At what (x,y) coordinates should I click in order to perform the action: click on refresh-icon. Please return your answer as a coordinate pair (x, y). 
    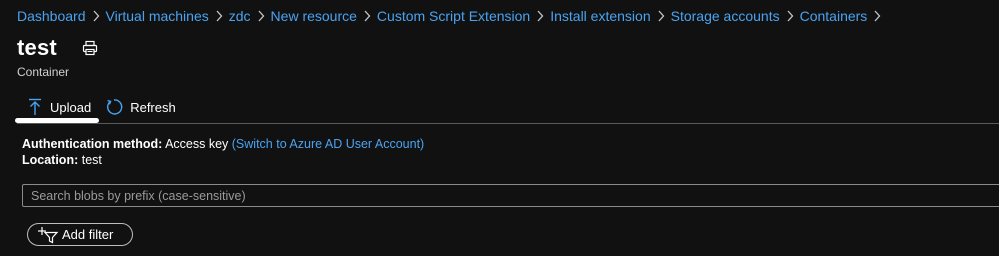
    Looking at the image, I should click on (114, 107).